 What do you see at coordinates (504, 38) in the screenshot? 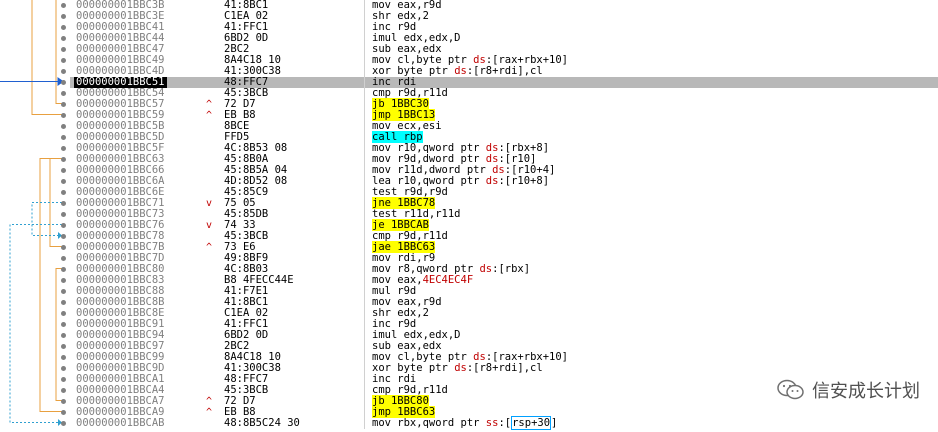
I see `instruction-row: 000000001BBC44 6BD2 0D imul edx,edx,D` at bounding box center [504, 38].